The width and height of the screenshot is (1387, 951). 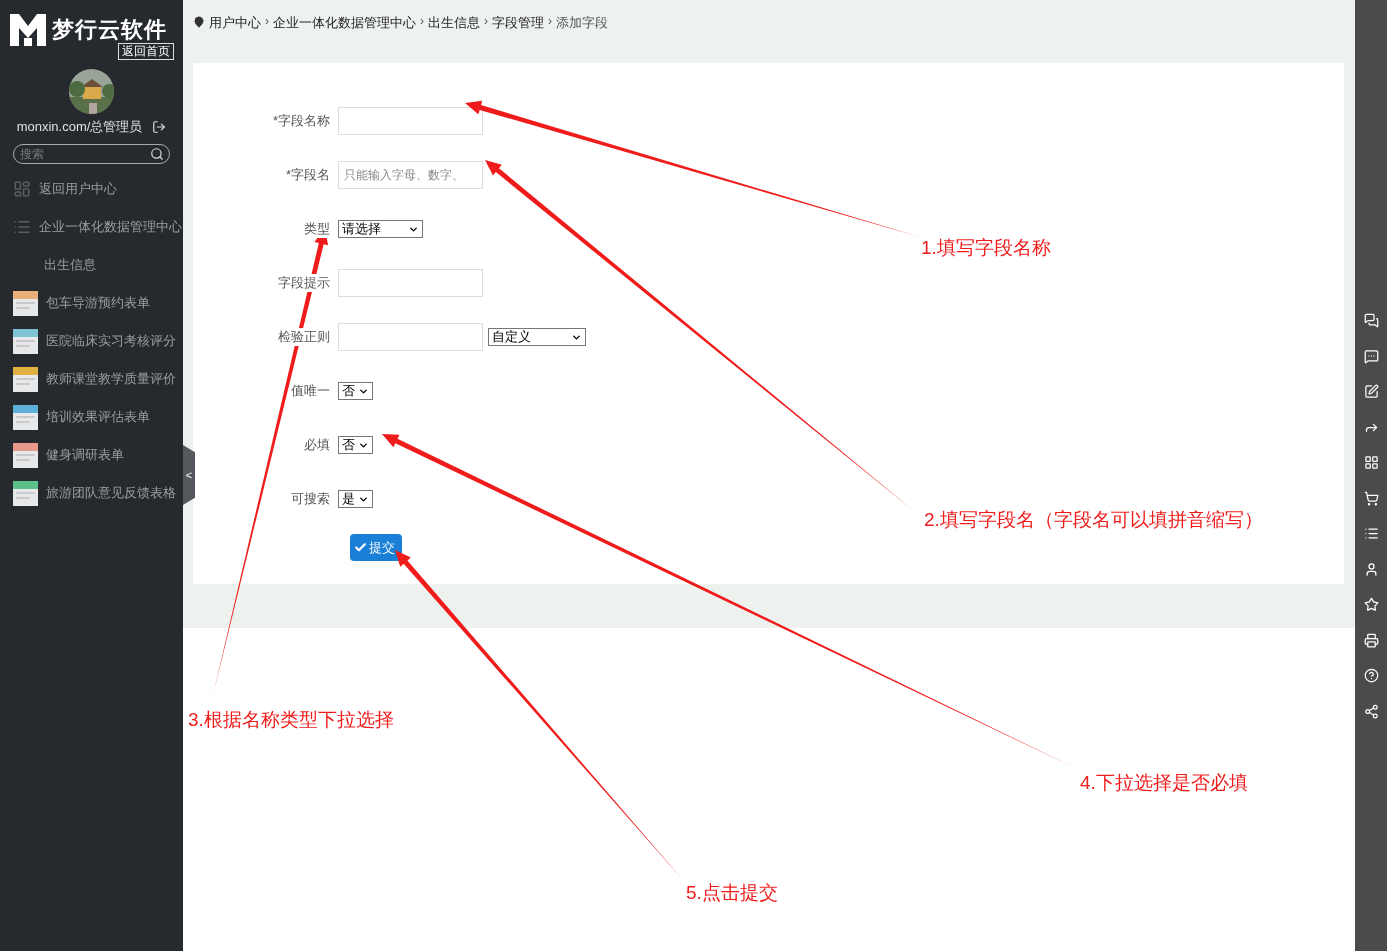 I want to click on field-label: *字段名称, so click(x=301, y=121).